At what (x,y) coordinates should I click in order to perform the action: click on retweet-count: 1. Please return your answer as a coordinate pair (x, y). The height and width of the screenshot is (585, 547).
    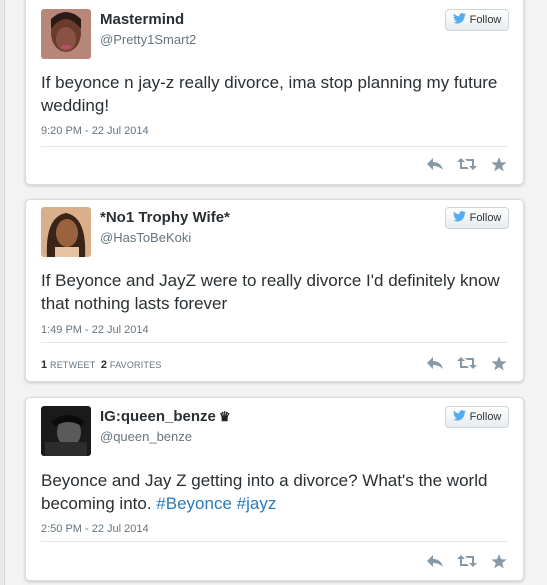
    Looking at the image, I should click on (44, 365).